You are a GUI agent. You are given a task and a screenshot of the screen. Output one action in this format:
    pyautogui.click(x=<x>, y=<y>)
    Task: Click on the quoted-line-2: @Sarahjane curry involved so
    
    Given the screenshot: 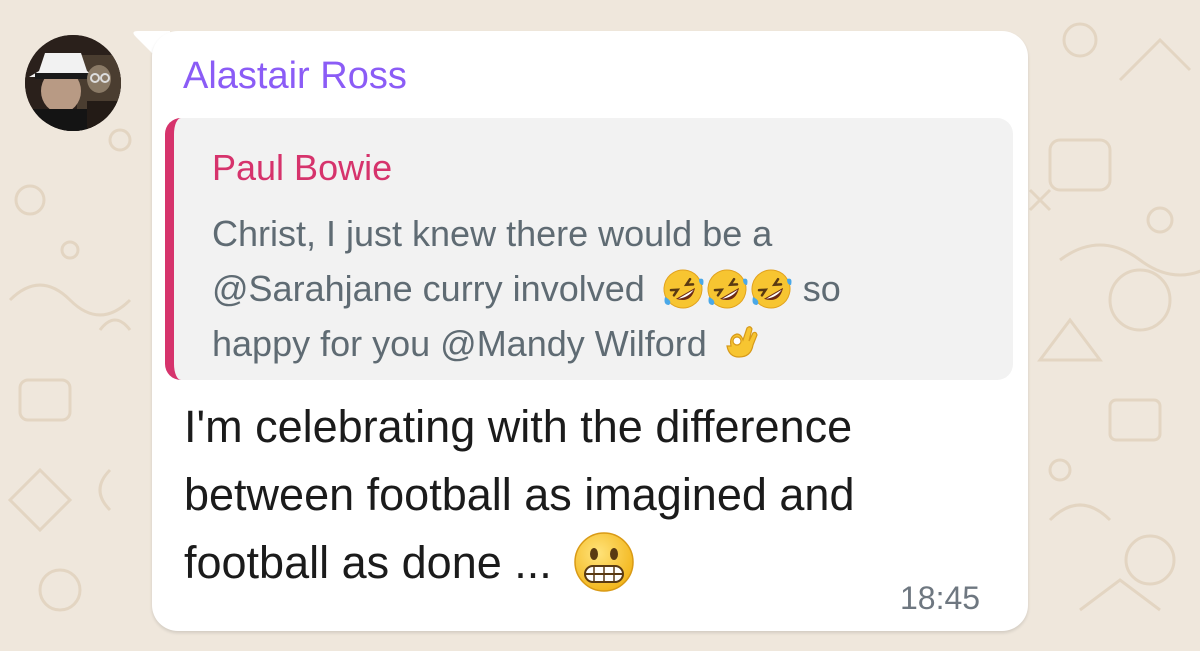 What is the action you would take?
    pyautogui.click(x=612, y=288)
    